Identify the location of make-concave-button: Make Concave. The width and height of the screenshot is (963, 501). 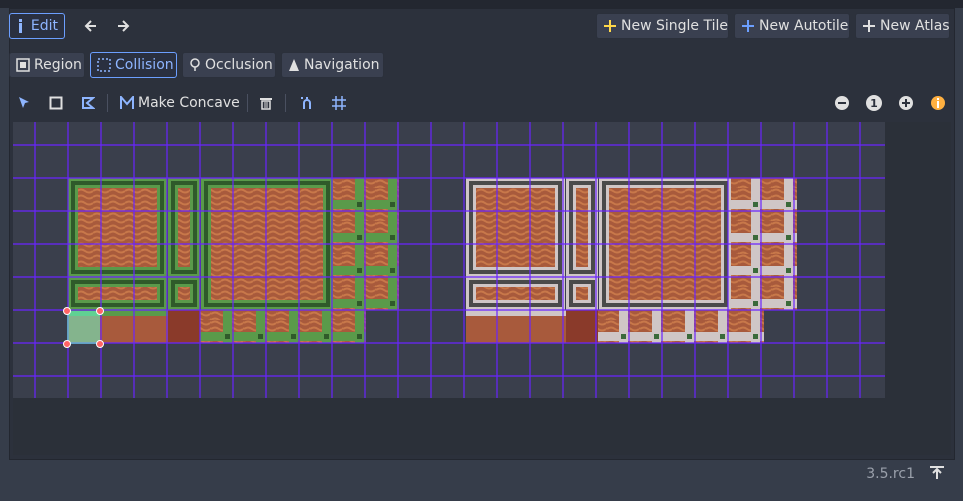
(177, 103).